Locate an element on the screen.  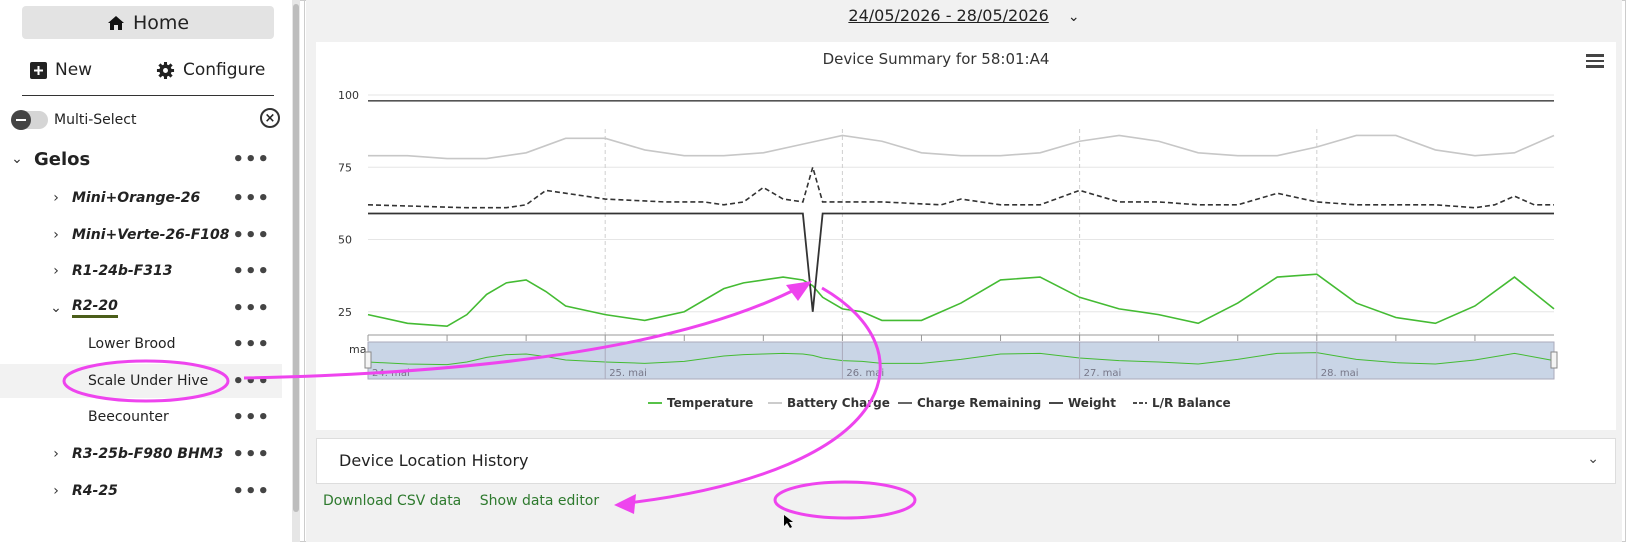
y-tick-label: 100 is located at coordinates (348, 95).